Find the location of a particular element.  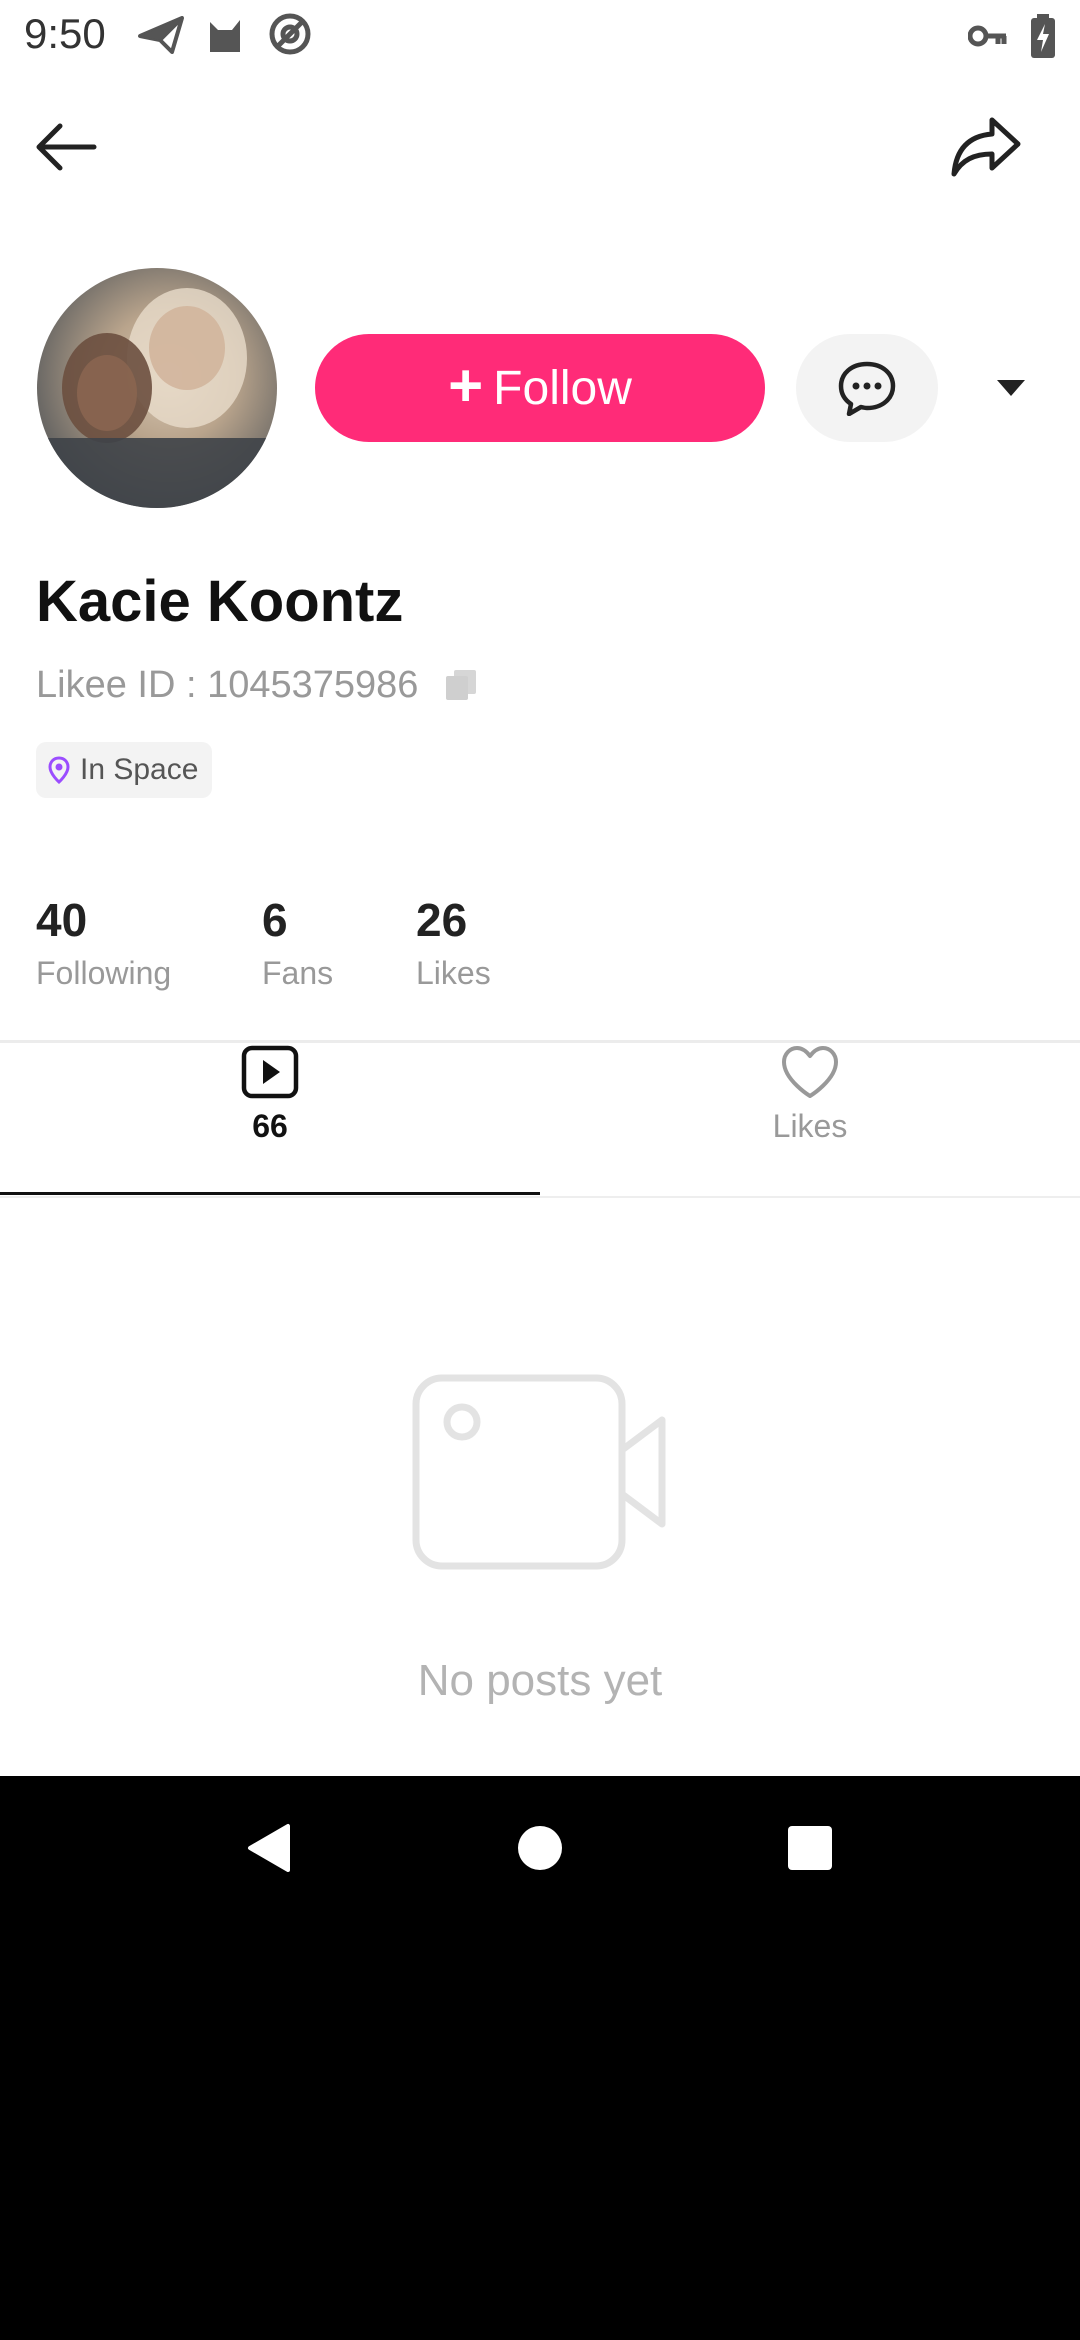

avatar-photo is located at coordinates (157, 398).